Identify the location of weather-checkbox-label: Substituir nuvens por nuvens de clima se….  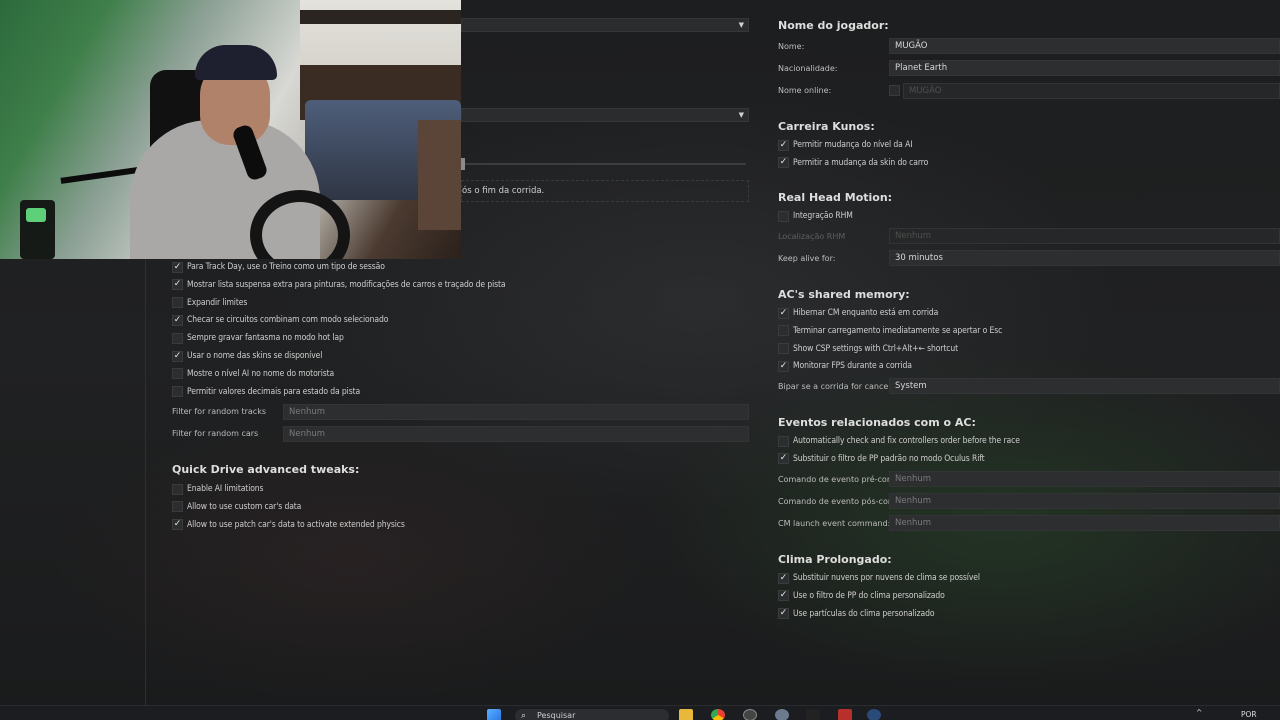
(886, 578).